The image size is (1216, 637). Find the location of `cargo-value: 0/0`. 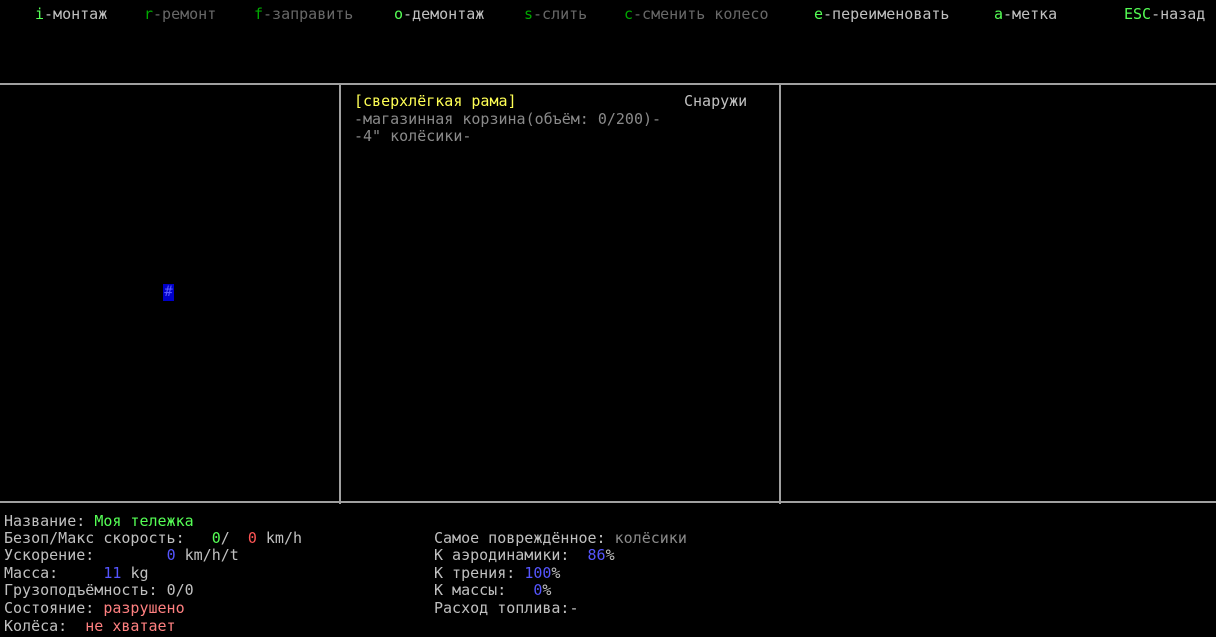

cargo-value: 0/0 is located at coordinates (180, 590).